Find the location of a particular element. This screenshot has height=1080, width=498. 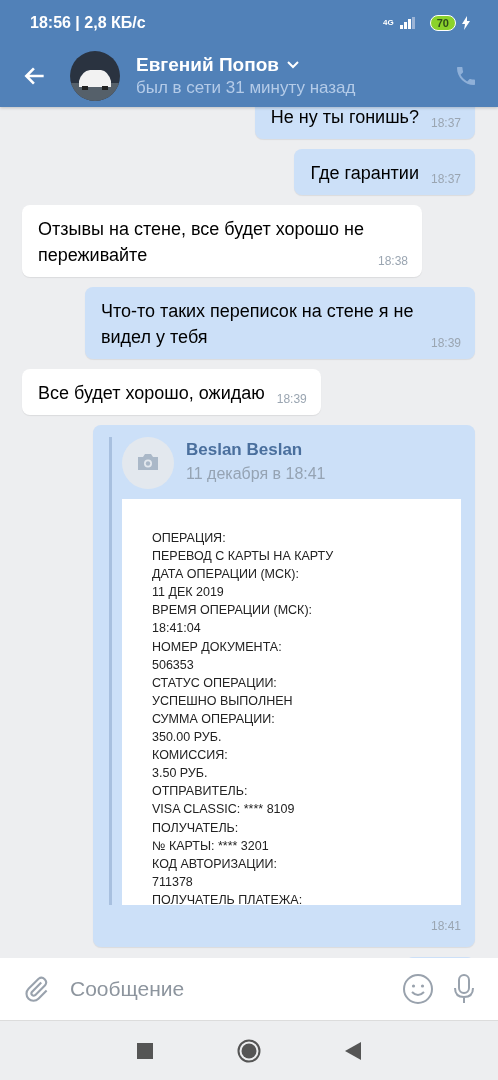

forward-author: Beslan Beslan is located at coordinates (256, 450).